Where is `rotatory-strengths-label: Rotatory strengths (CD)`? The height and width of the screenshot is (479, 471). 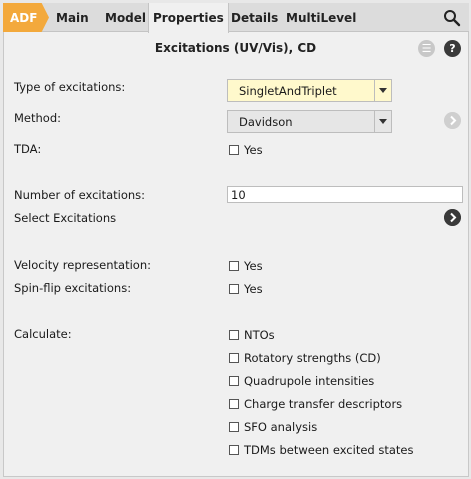 rotatory-strengths-label: Rotatory strengths (CD) is located at coordinates (312, 358).